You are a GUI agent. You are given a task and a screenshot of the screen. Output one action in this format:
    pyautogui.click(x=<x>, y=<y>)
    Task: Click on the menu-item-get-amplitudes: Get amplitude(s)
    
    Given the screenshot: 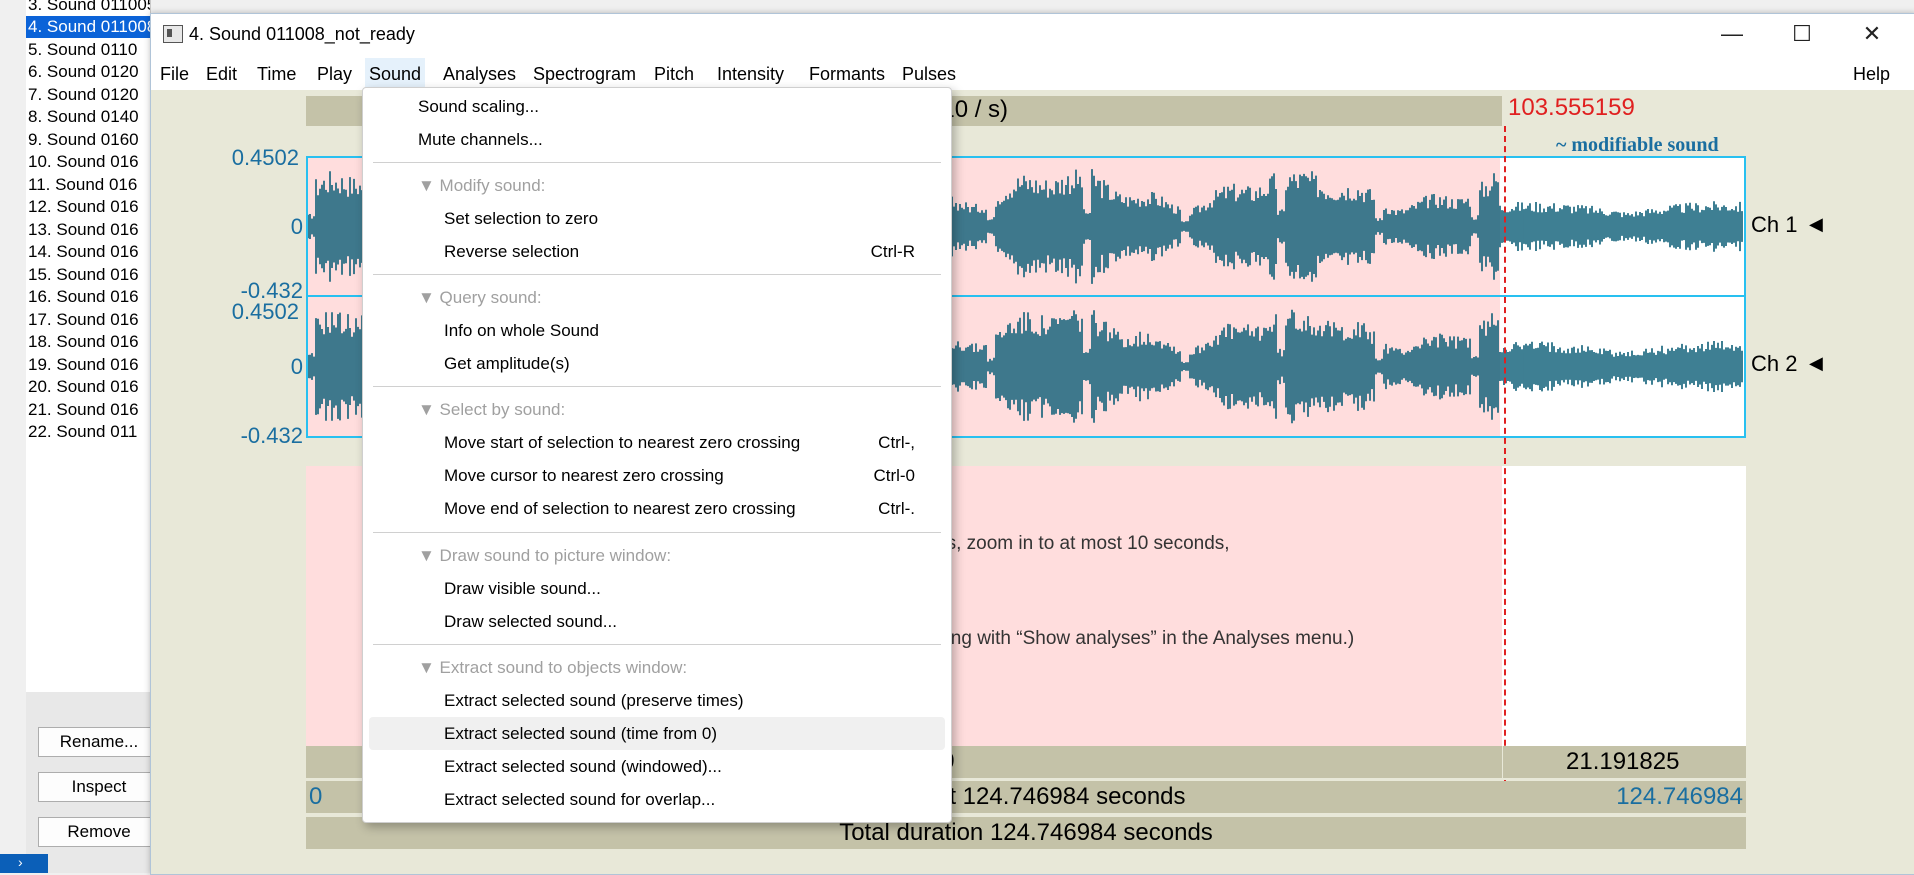 What is the action you would take?
    pyautogui.click(x=657, y=363)
    